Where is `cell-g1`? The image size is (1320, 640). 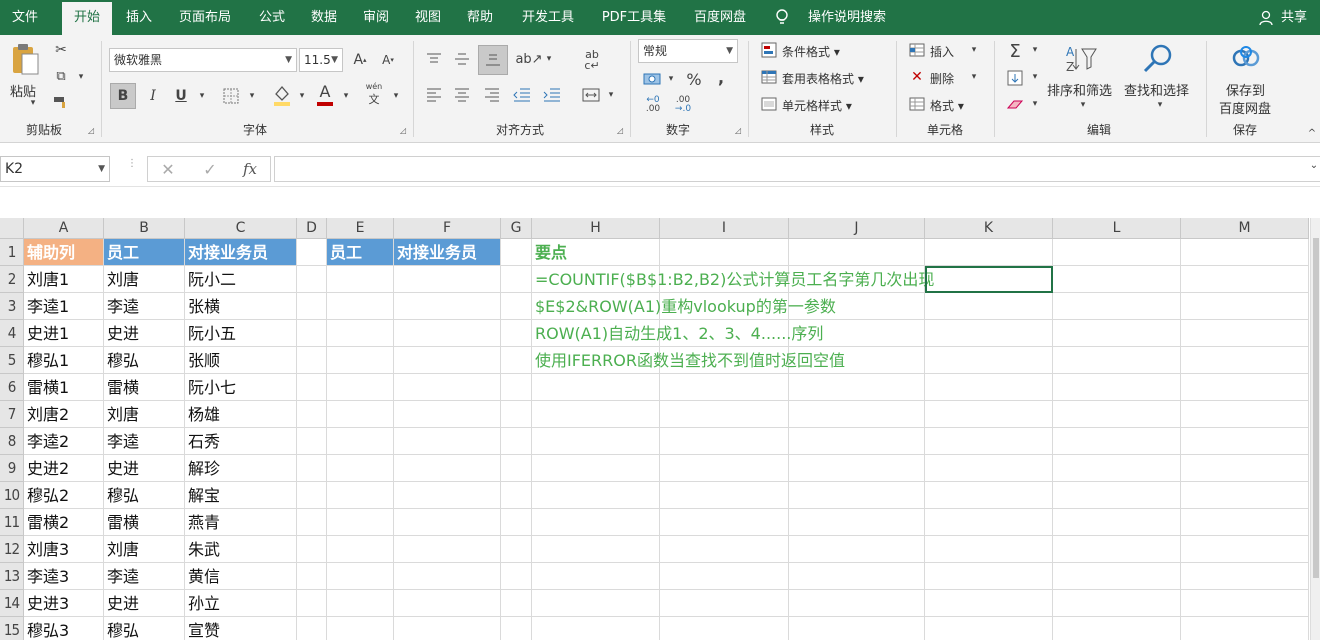 cell-g1 is located at coordinates (516, 252).